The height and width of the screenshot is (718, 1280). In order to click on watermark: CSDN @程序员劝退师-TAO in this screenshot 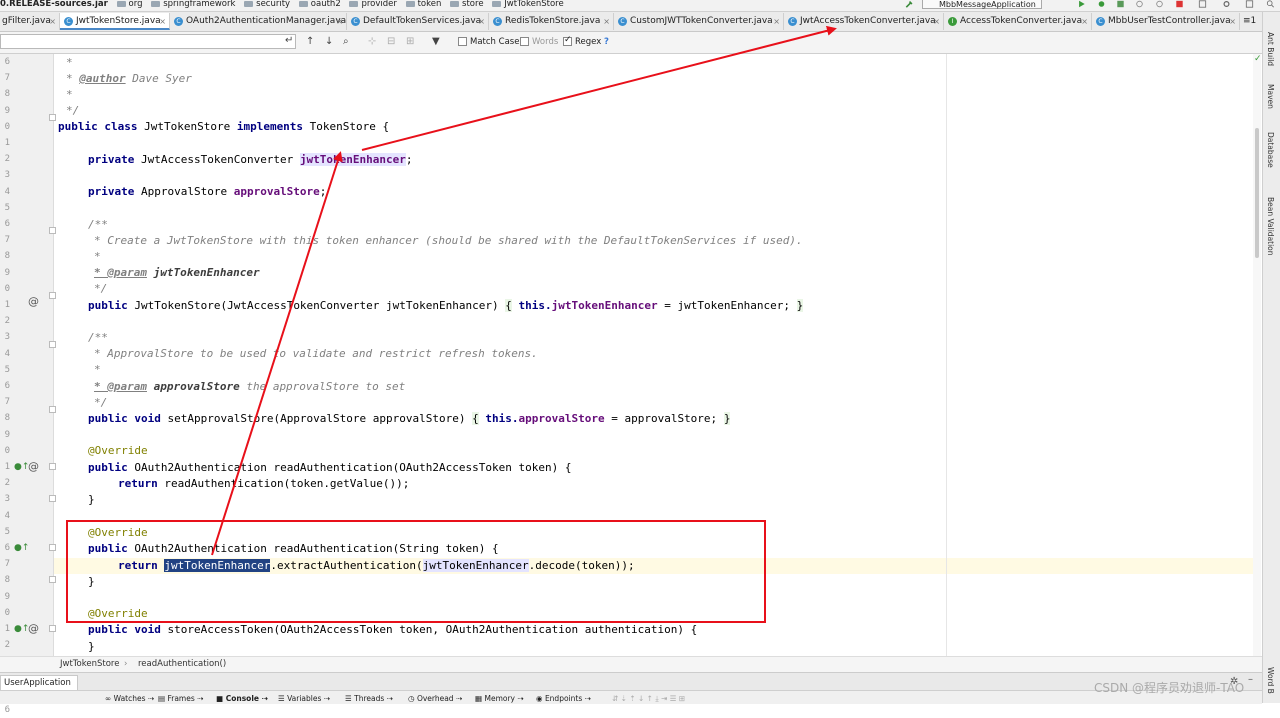, I will do `click(1169, 688)`.